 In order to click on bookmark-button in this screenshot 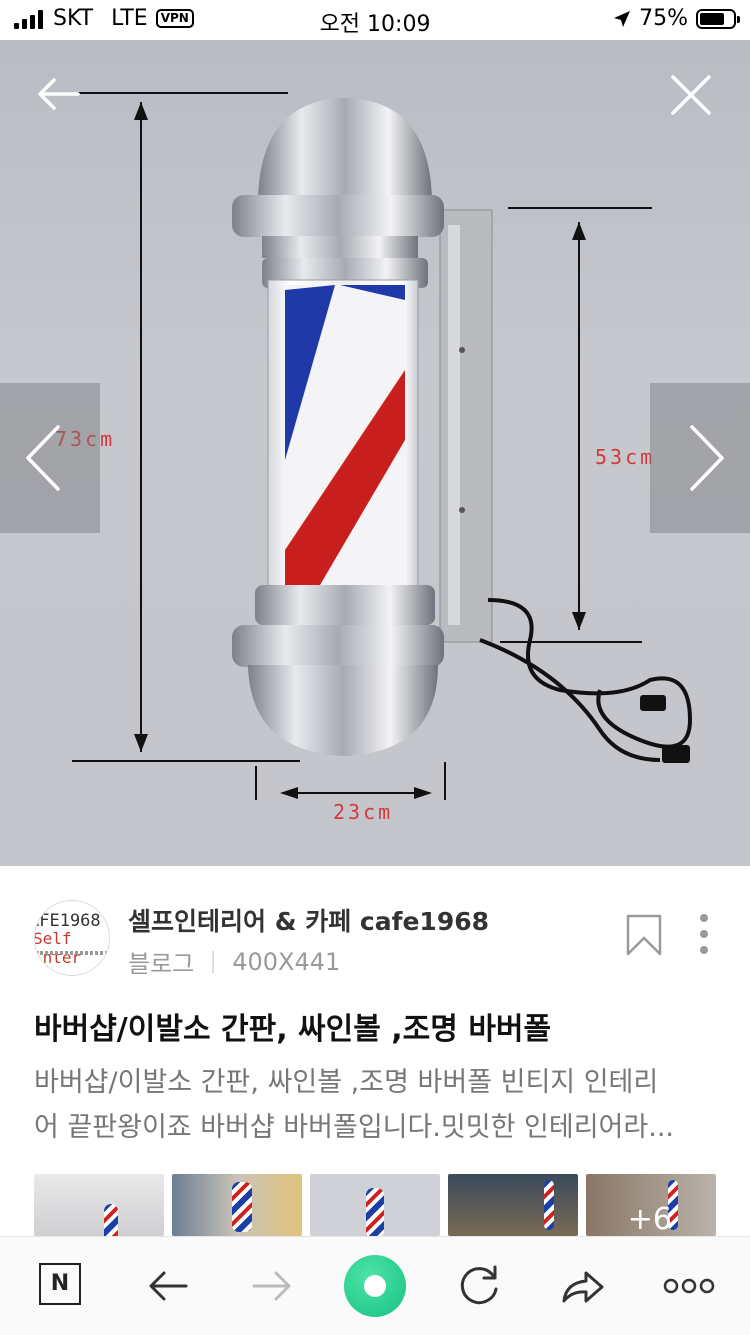, I will do `click(644, 935)`.